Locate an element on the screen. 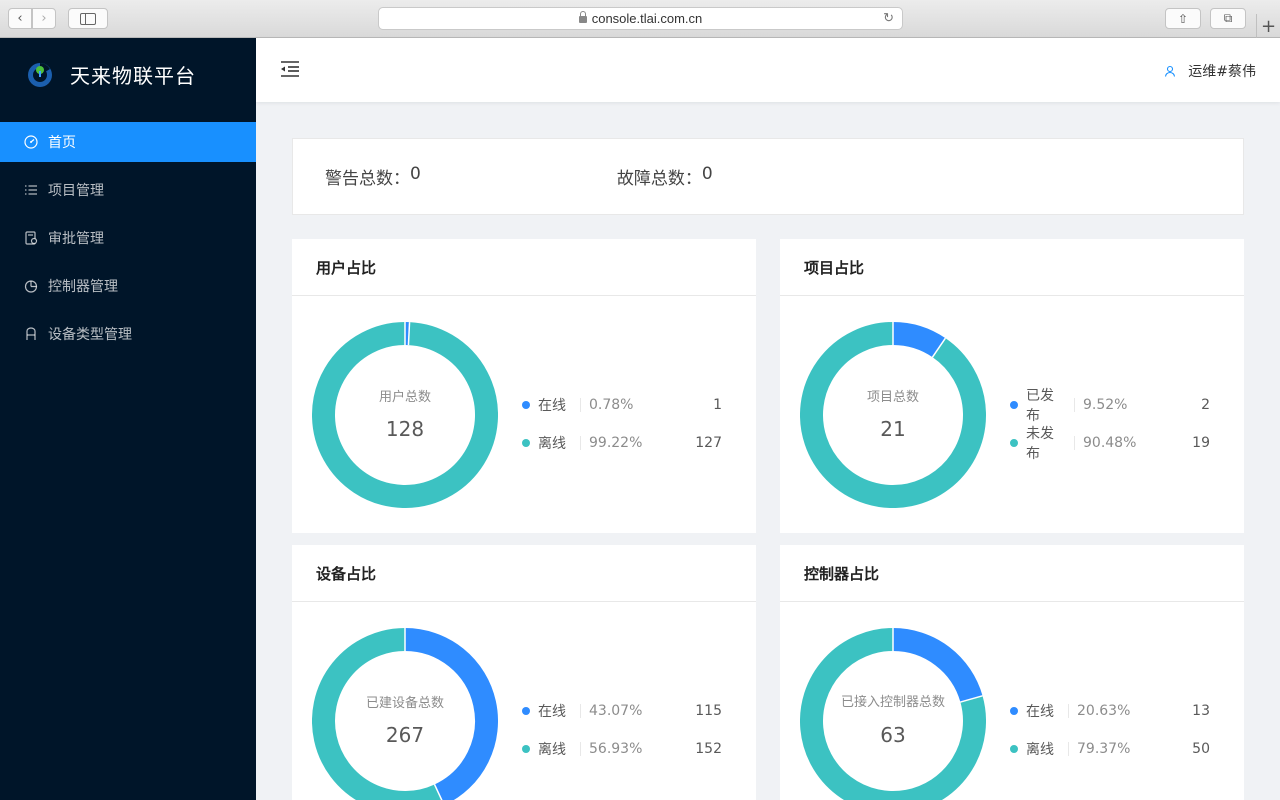 The height and width of the screenshot is (800, 1280). fault-label: 故障总数： is located at coordinates (659, 179).